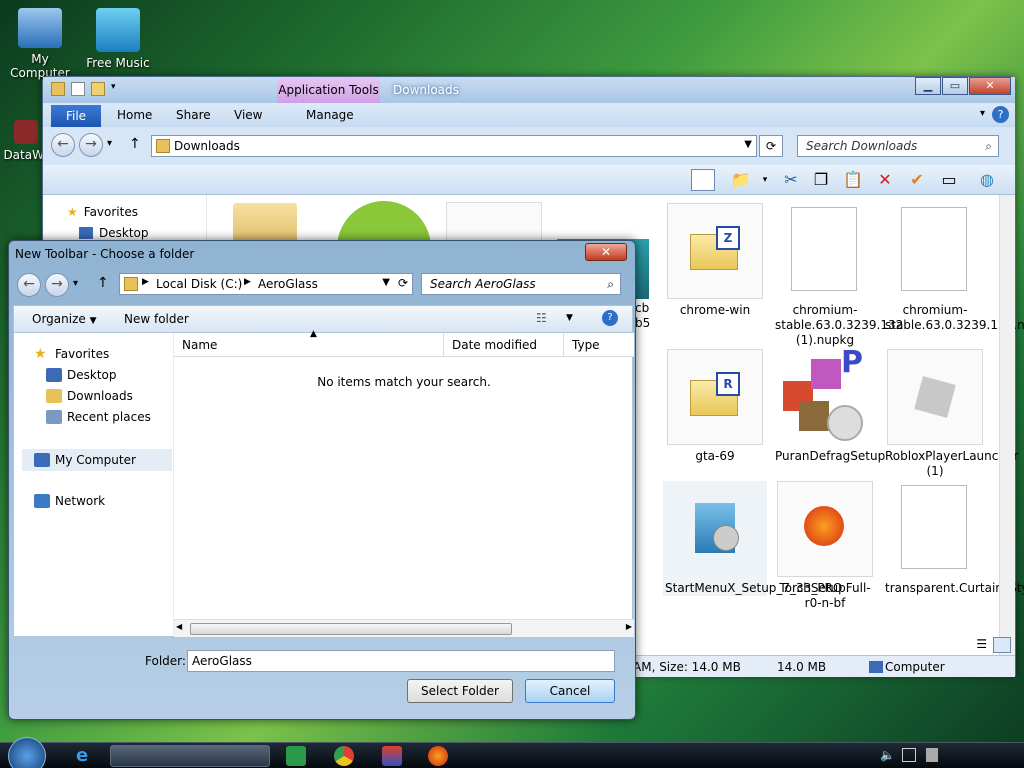  What do you see at coordinates (438, 756) in the screenshot?
I see `browser-icon` at bounding box center [438, 756].